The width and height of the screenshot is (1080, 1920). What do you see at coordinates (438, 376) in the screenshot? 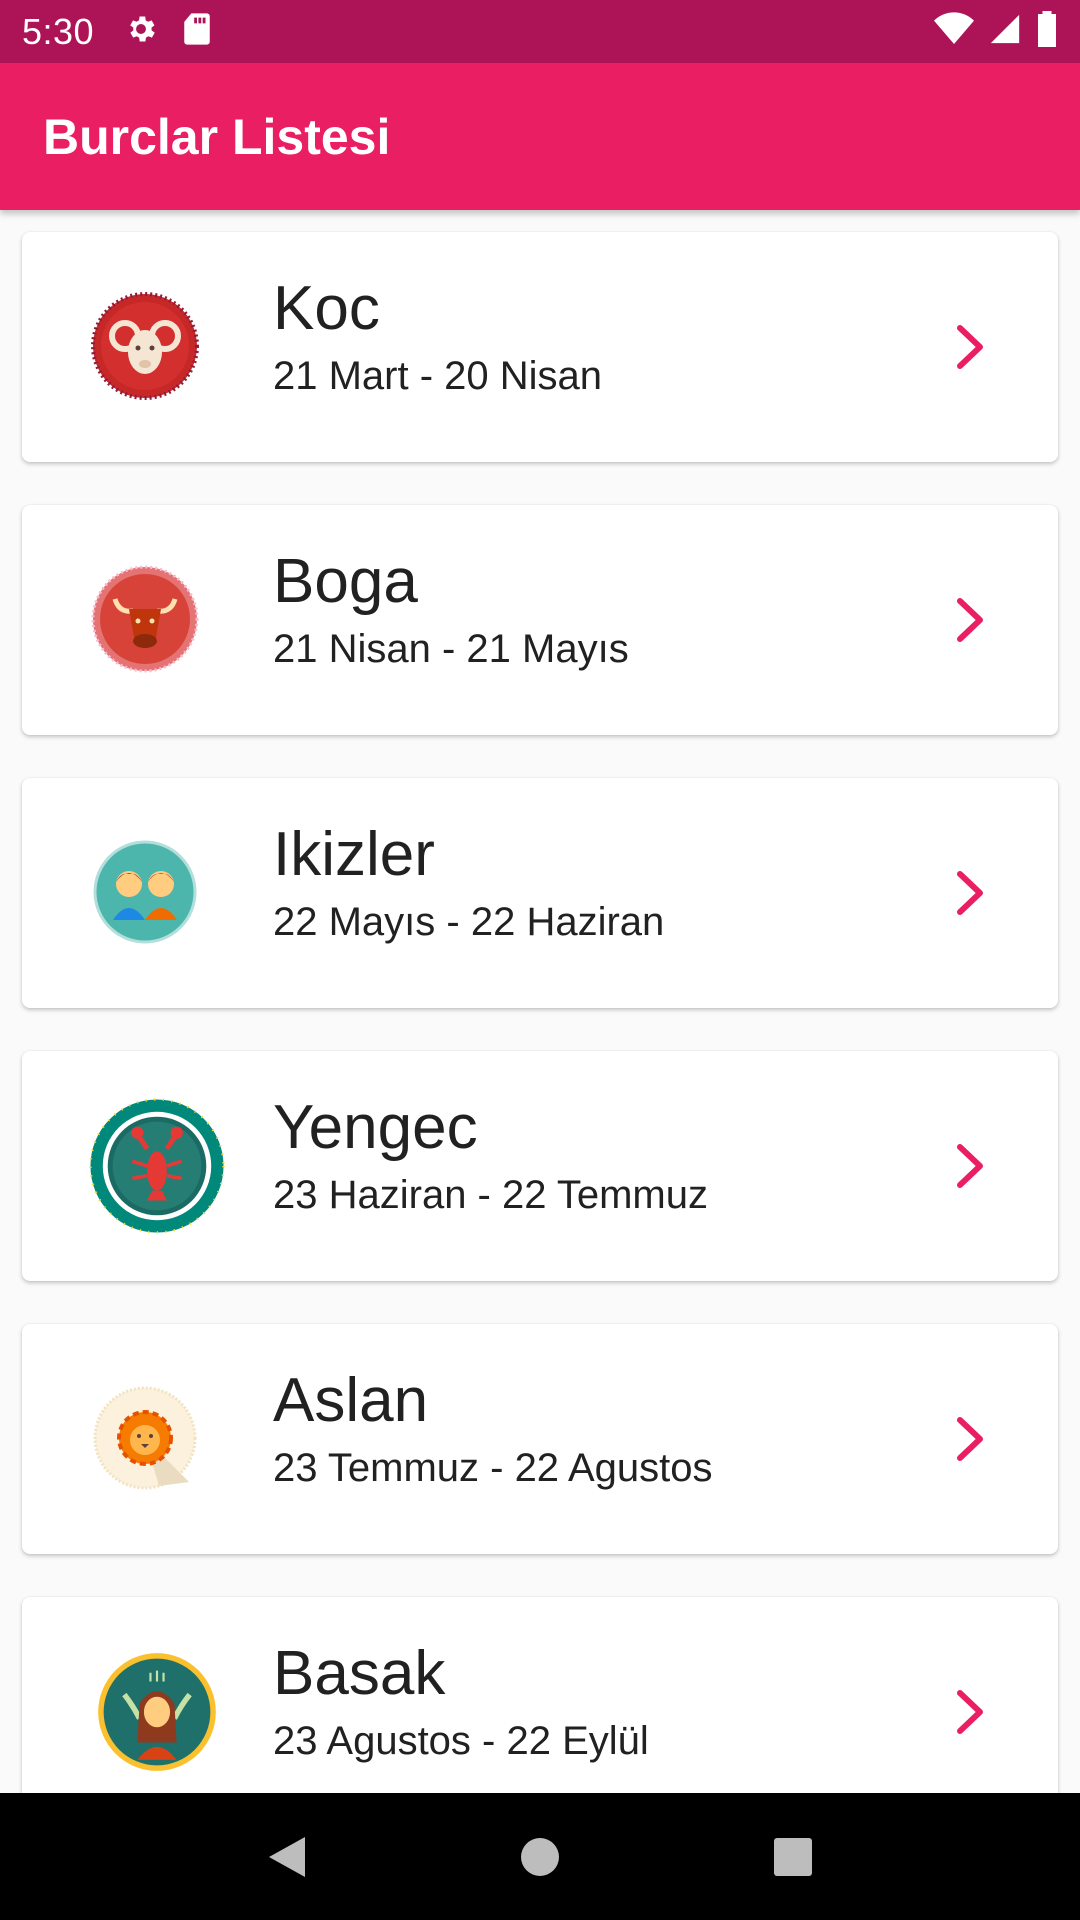
I see `zodiac-dates: 21 Mart - 20 Nisan` at bounding box center [438, 376].